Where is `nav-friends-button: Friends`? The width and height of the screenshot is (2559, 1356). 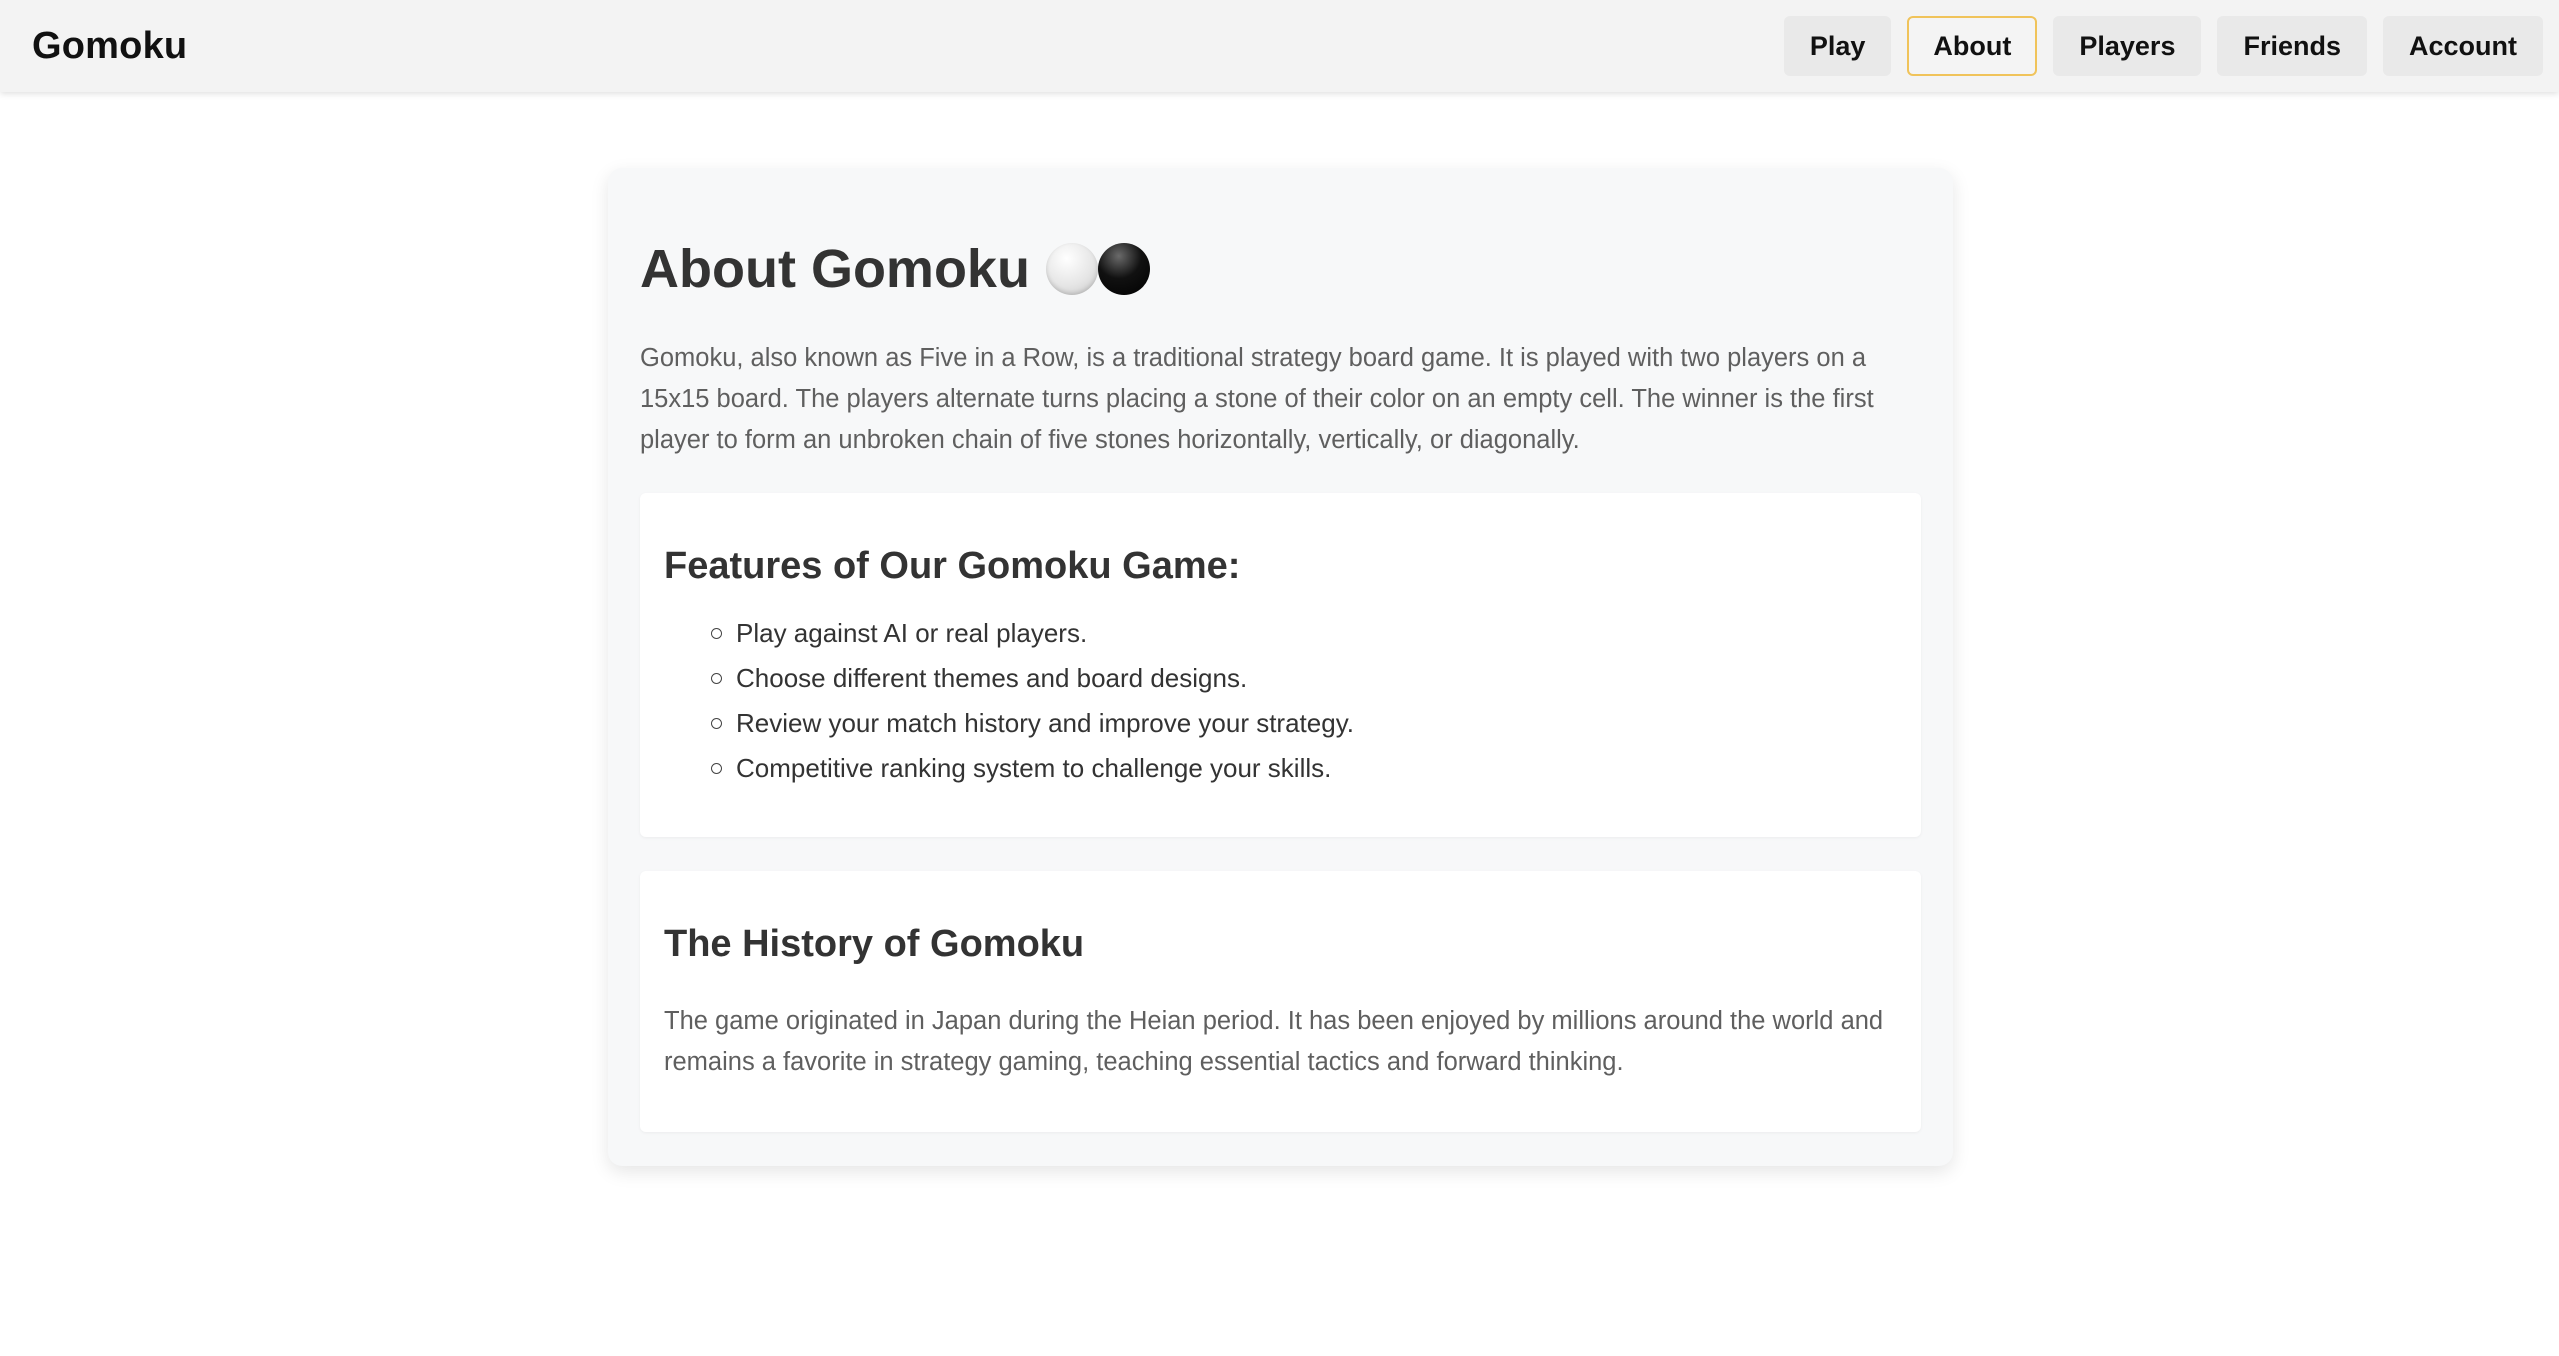
nav-friends-button: Friends is located at coordinates (2292, 46).